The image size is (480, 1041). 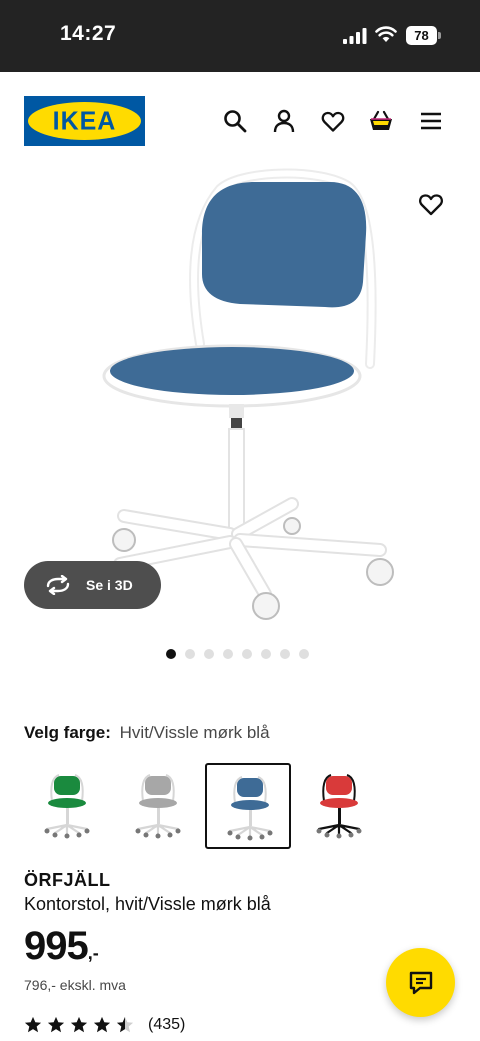 I want to click on ikea-logo-text: IKEA, so click(x=84, y=120).